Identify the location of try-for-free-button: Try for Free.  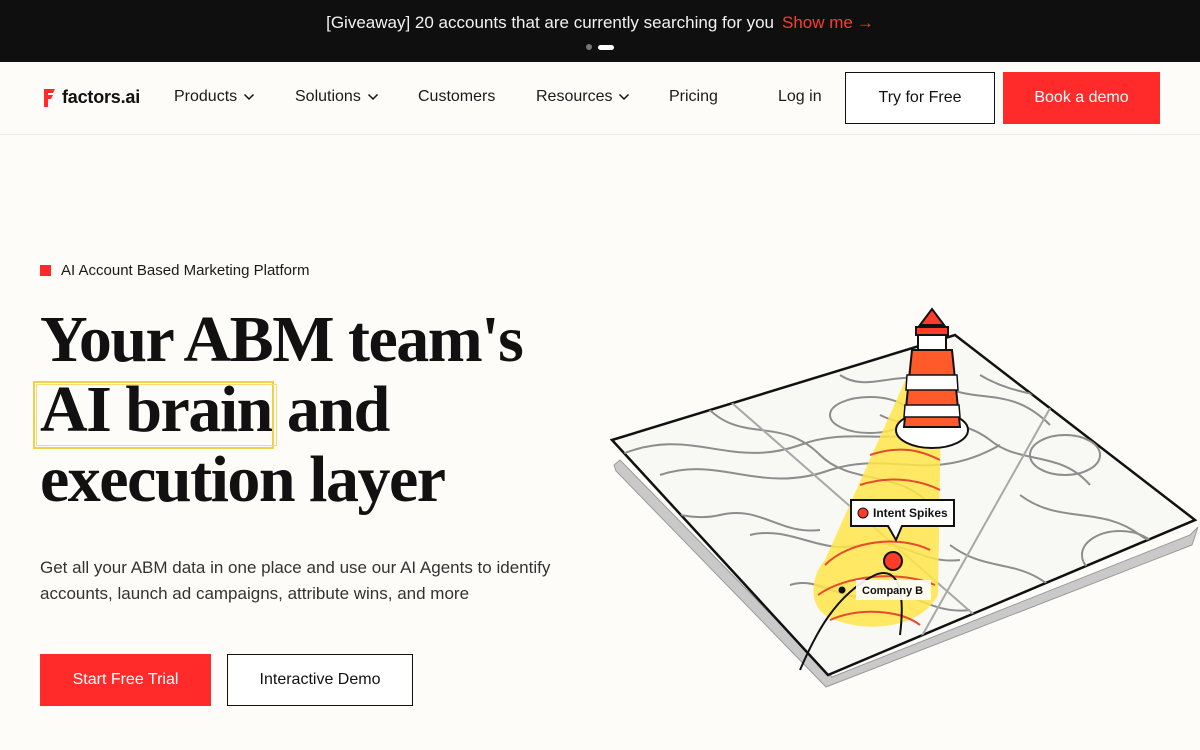
(920, 98).